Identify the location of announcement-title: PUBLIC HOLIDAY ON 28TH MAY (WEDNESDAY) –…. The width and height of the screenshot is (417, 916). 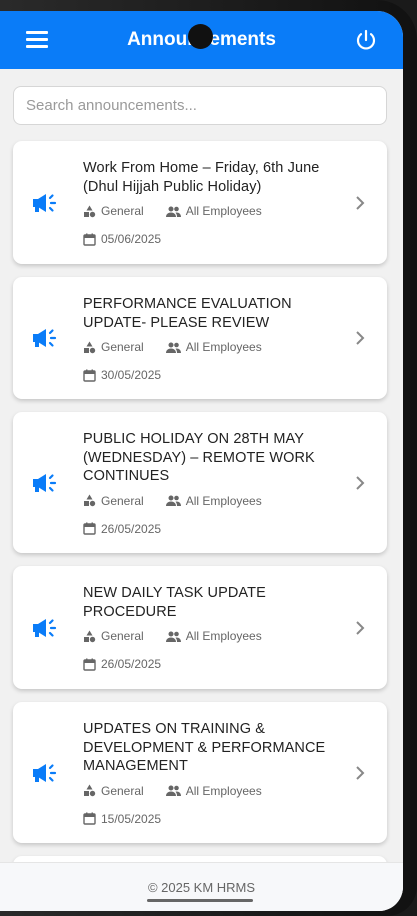
(199, 457).